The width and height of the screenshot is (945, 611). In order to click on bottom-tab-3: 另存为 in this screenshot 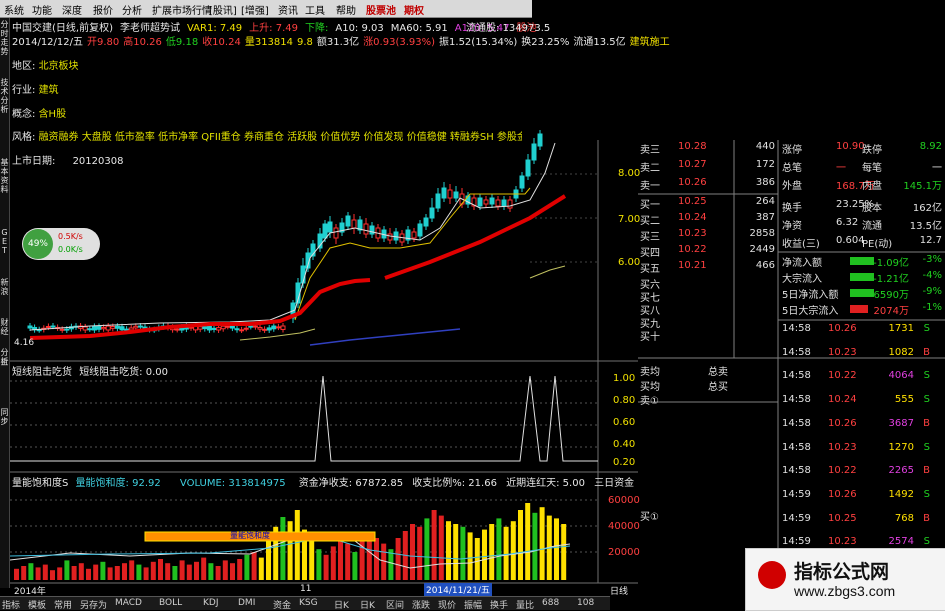, I will do `click(93, 604)`.